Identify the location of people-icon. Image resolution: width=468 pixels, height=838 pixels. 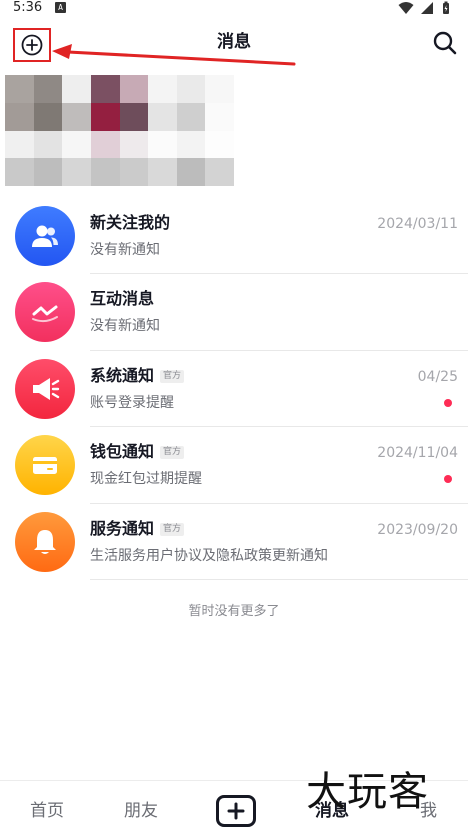
(45, 236).